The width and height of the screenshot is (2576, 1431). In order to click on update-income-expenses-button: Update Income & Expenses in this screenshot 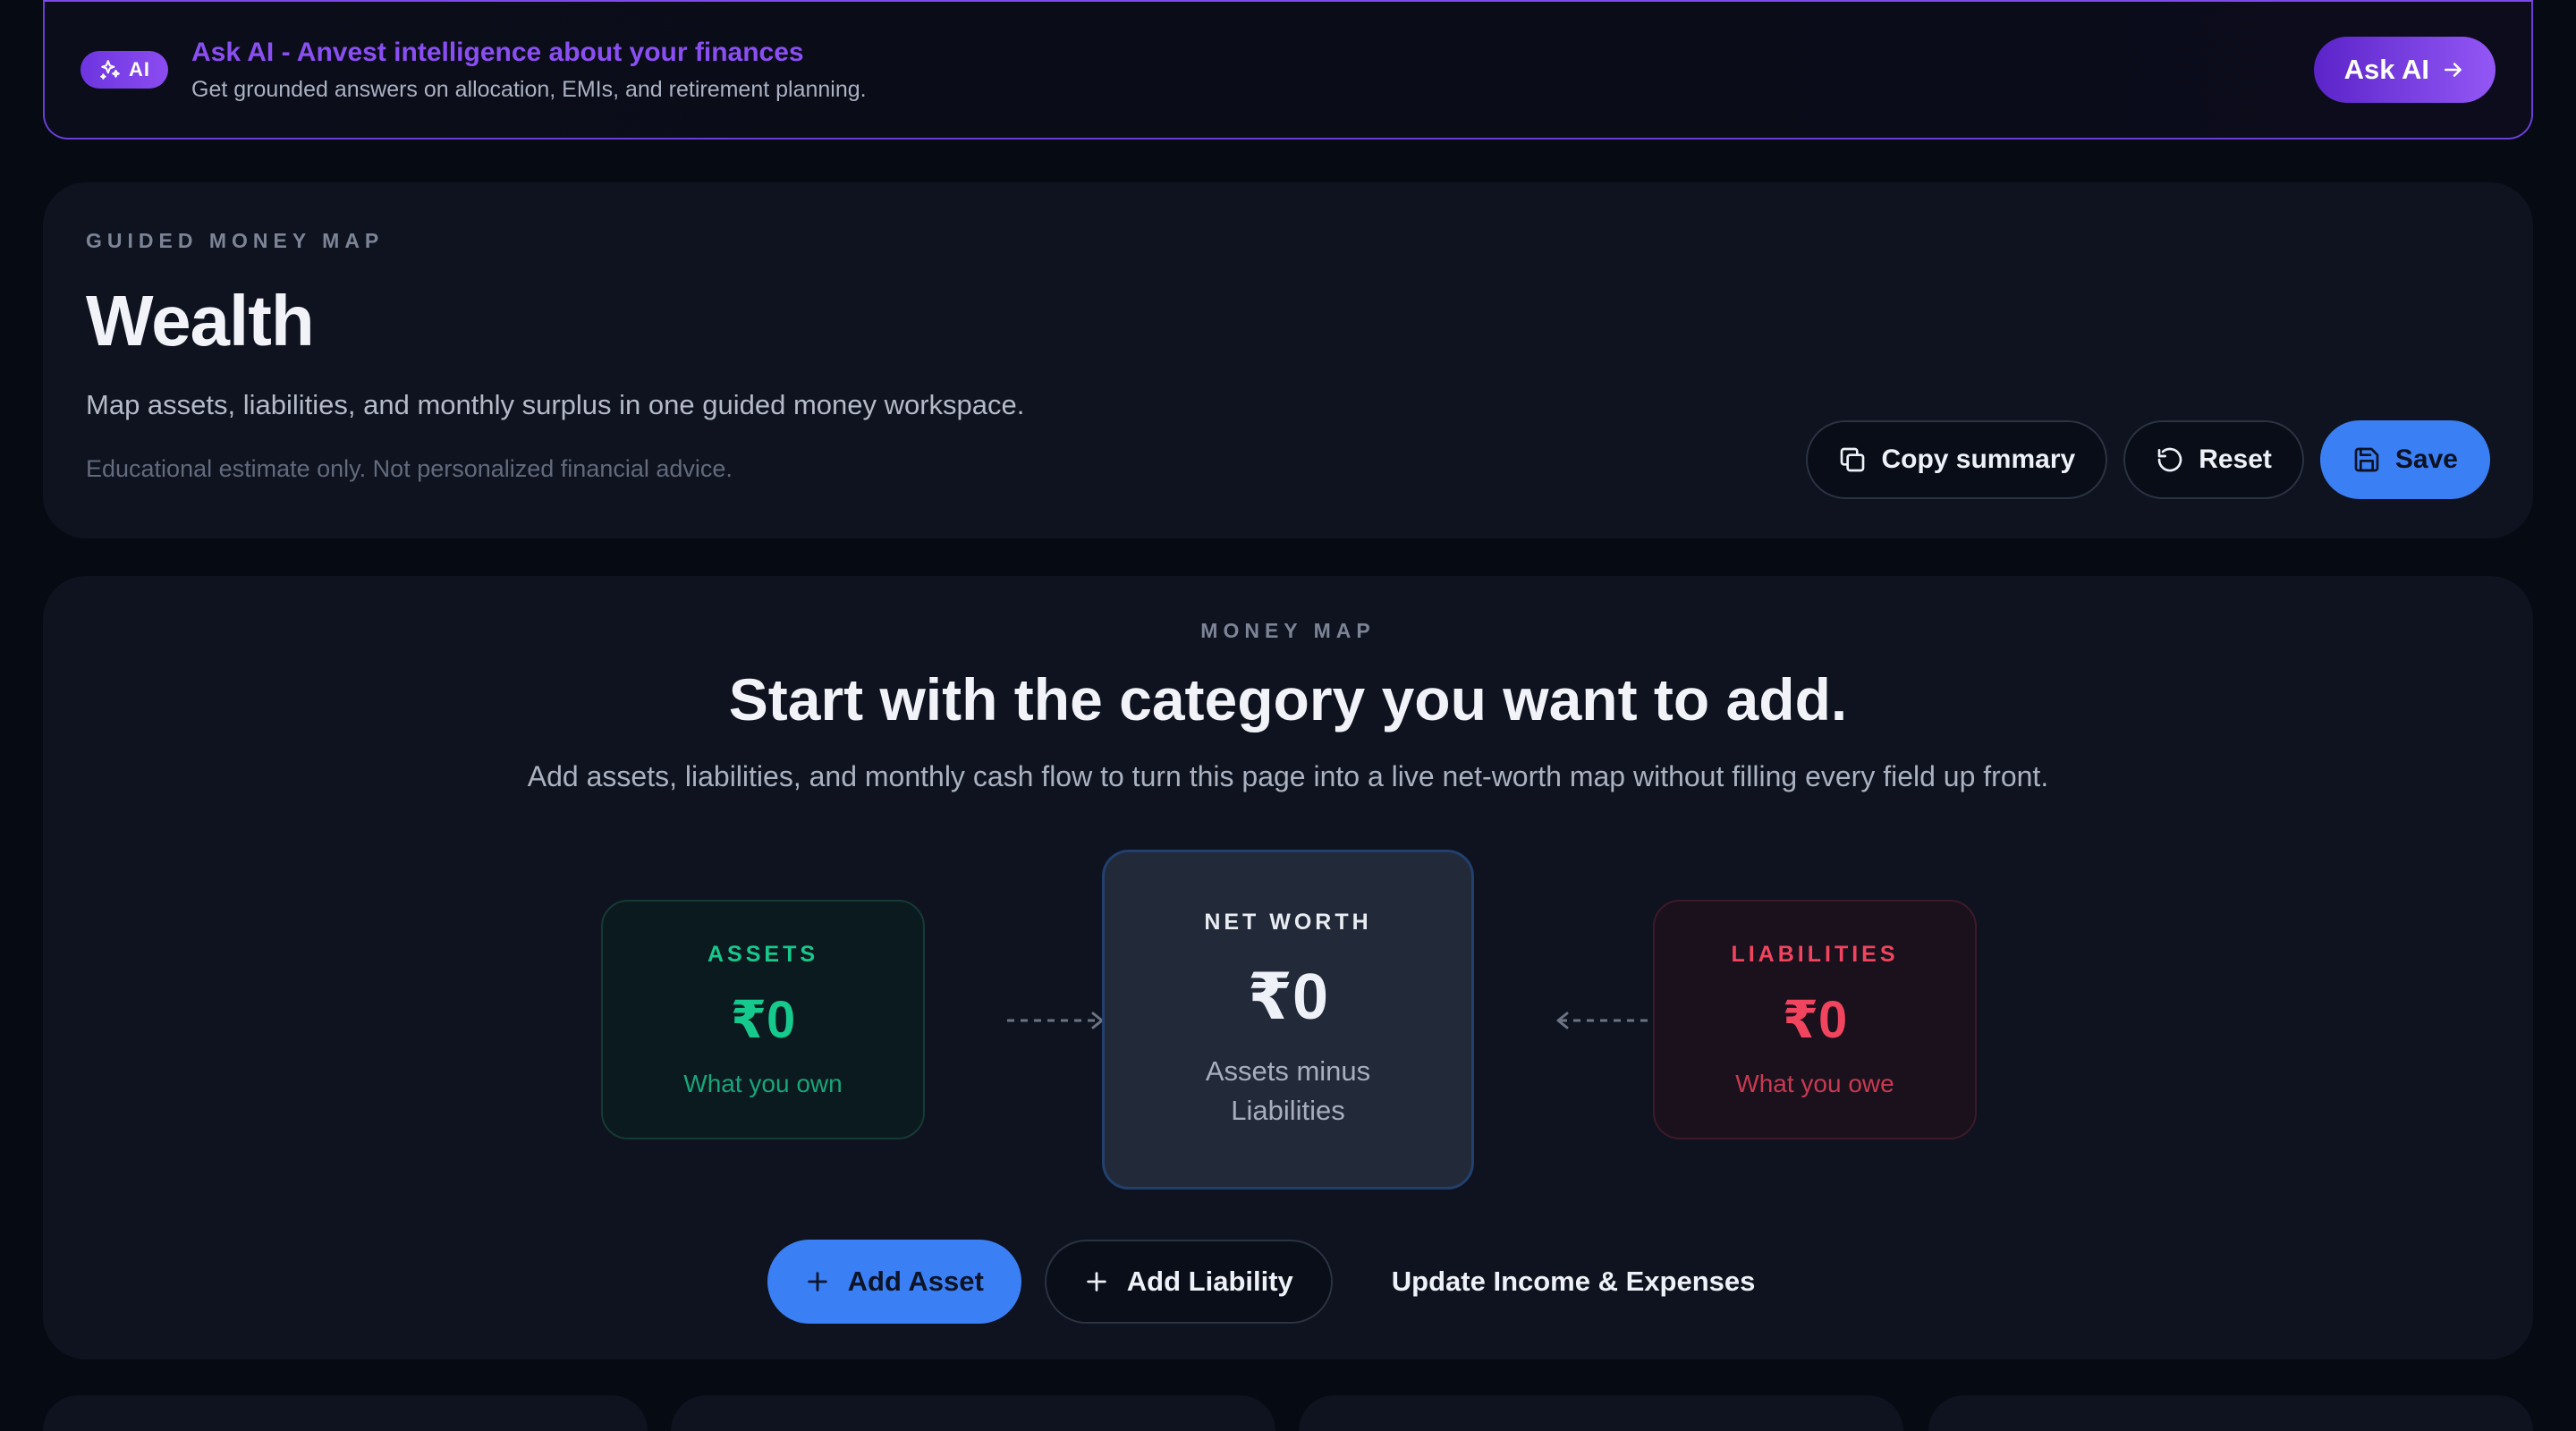, I will do `click(1574, 1282)`.